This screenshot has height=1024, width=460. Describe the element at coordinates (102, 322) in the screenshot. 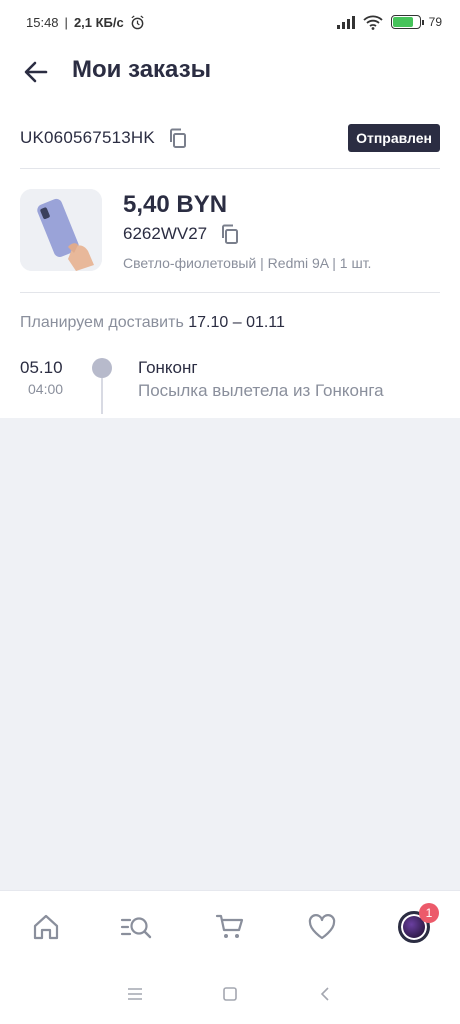

I see `delivery-label: Планируем доставить` at that location.